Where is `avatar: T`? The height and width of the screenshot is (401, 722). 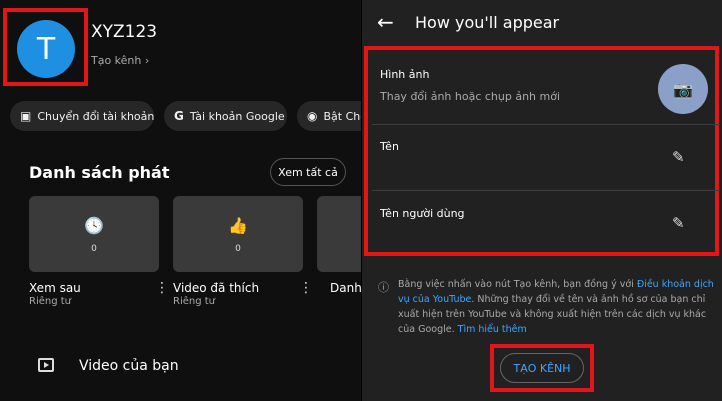 avatar: T is located at coordinates (46, 49).